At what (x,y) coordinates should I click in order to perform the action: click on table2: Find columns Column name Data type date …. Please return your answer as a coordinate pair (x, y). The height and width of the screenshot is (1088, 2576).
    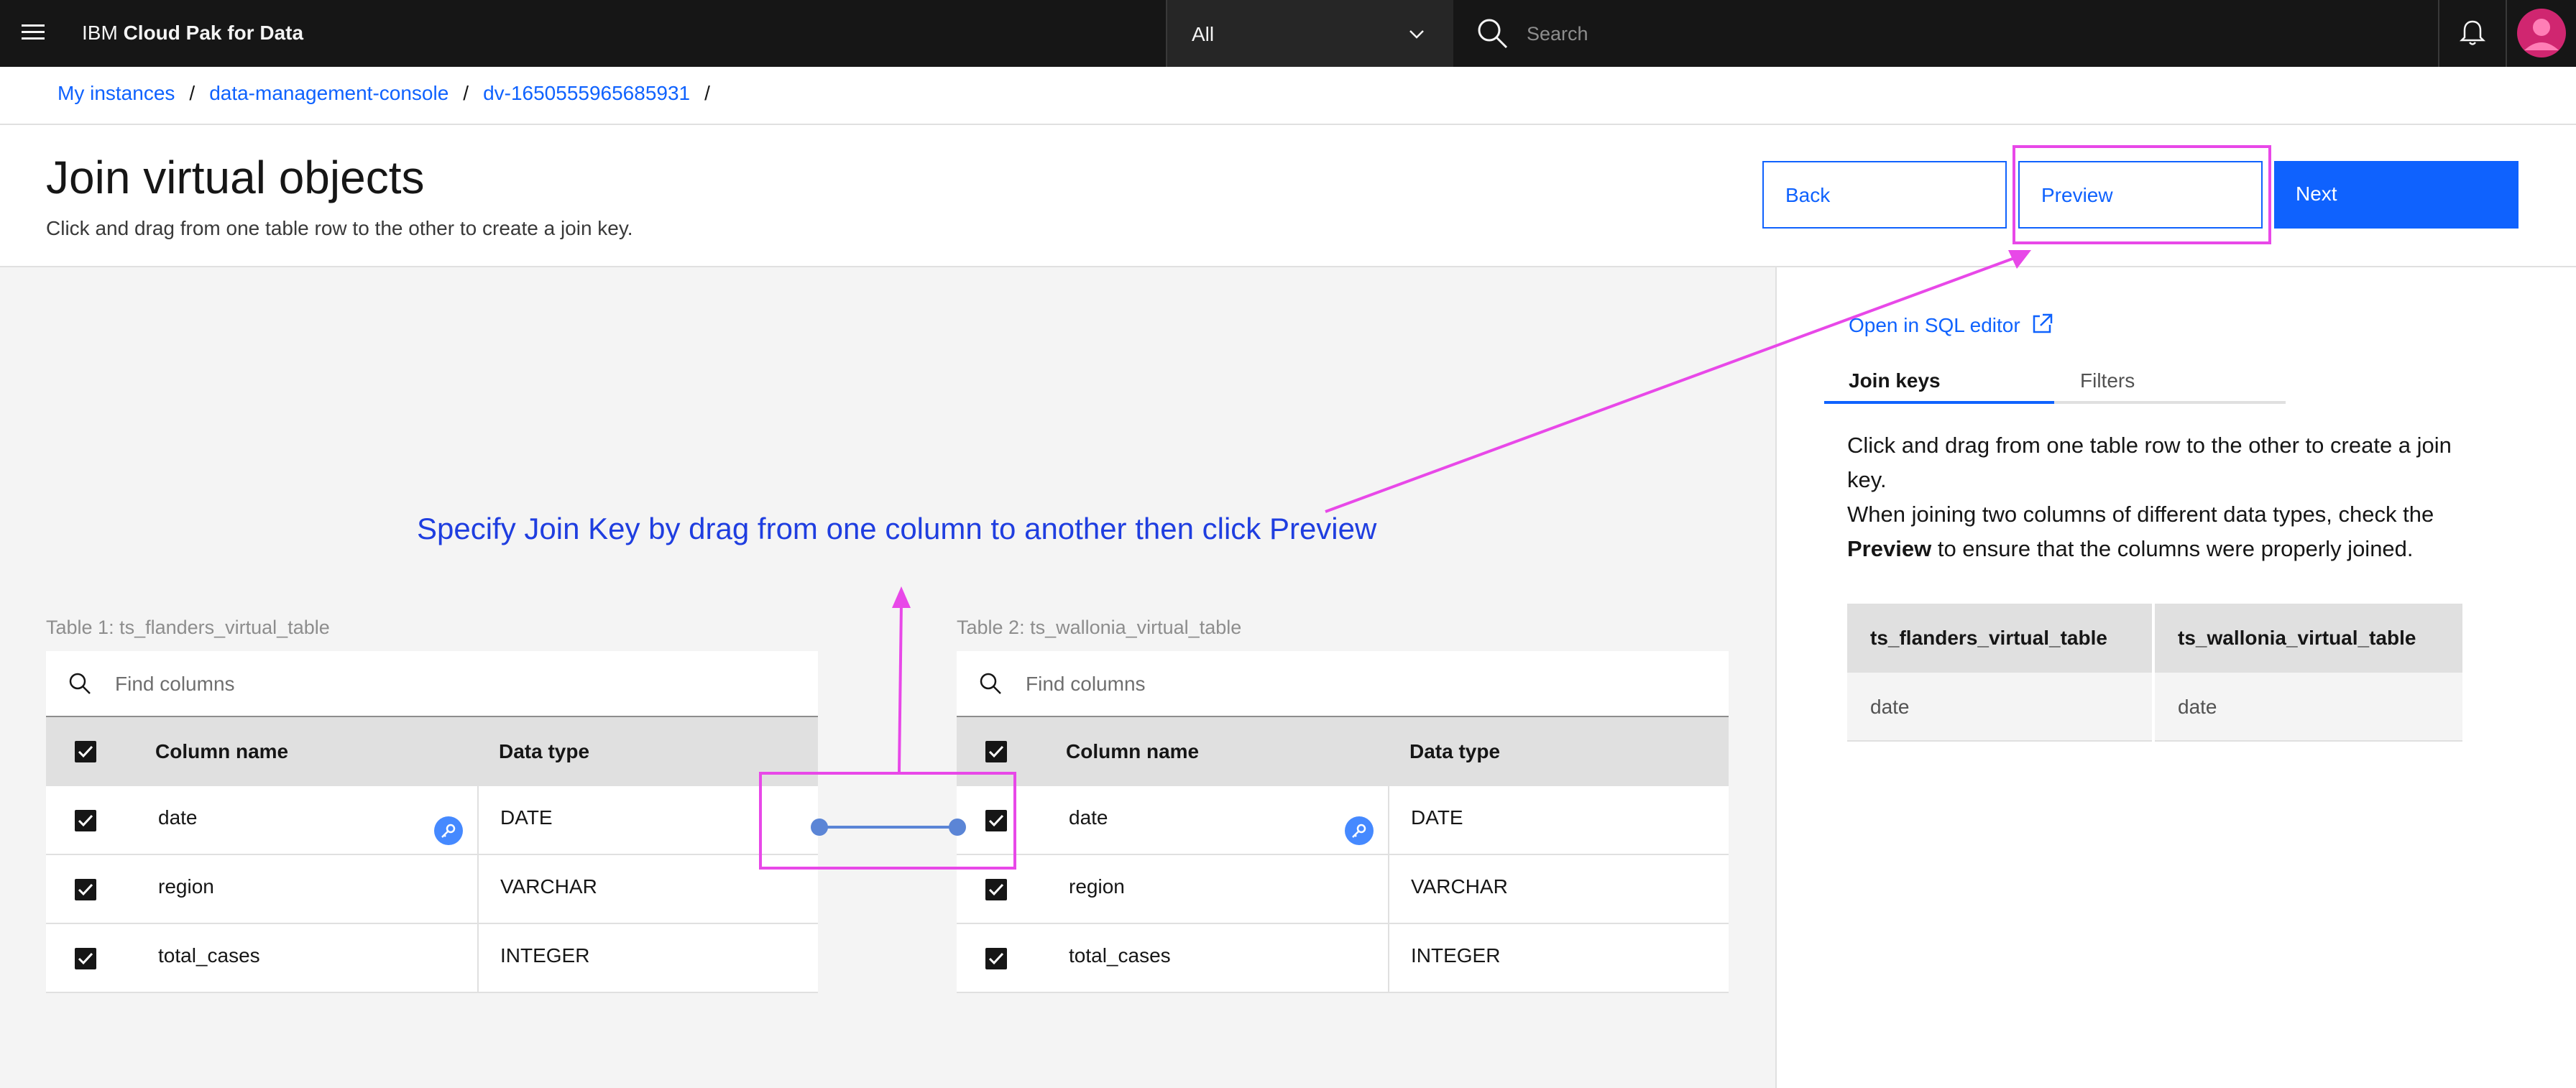
    Looking at the image, I should click on (1343, 822).